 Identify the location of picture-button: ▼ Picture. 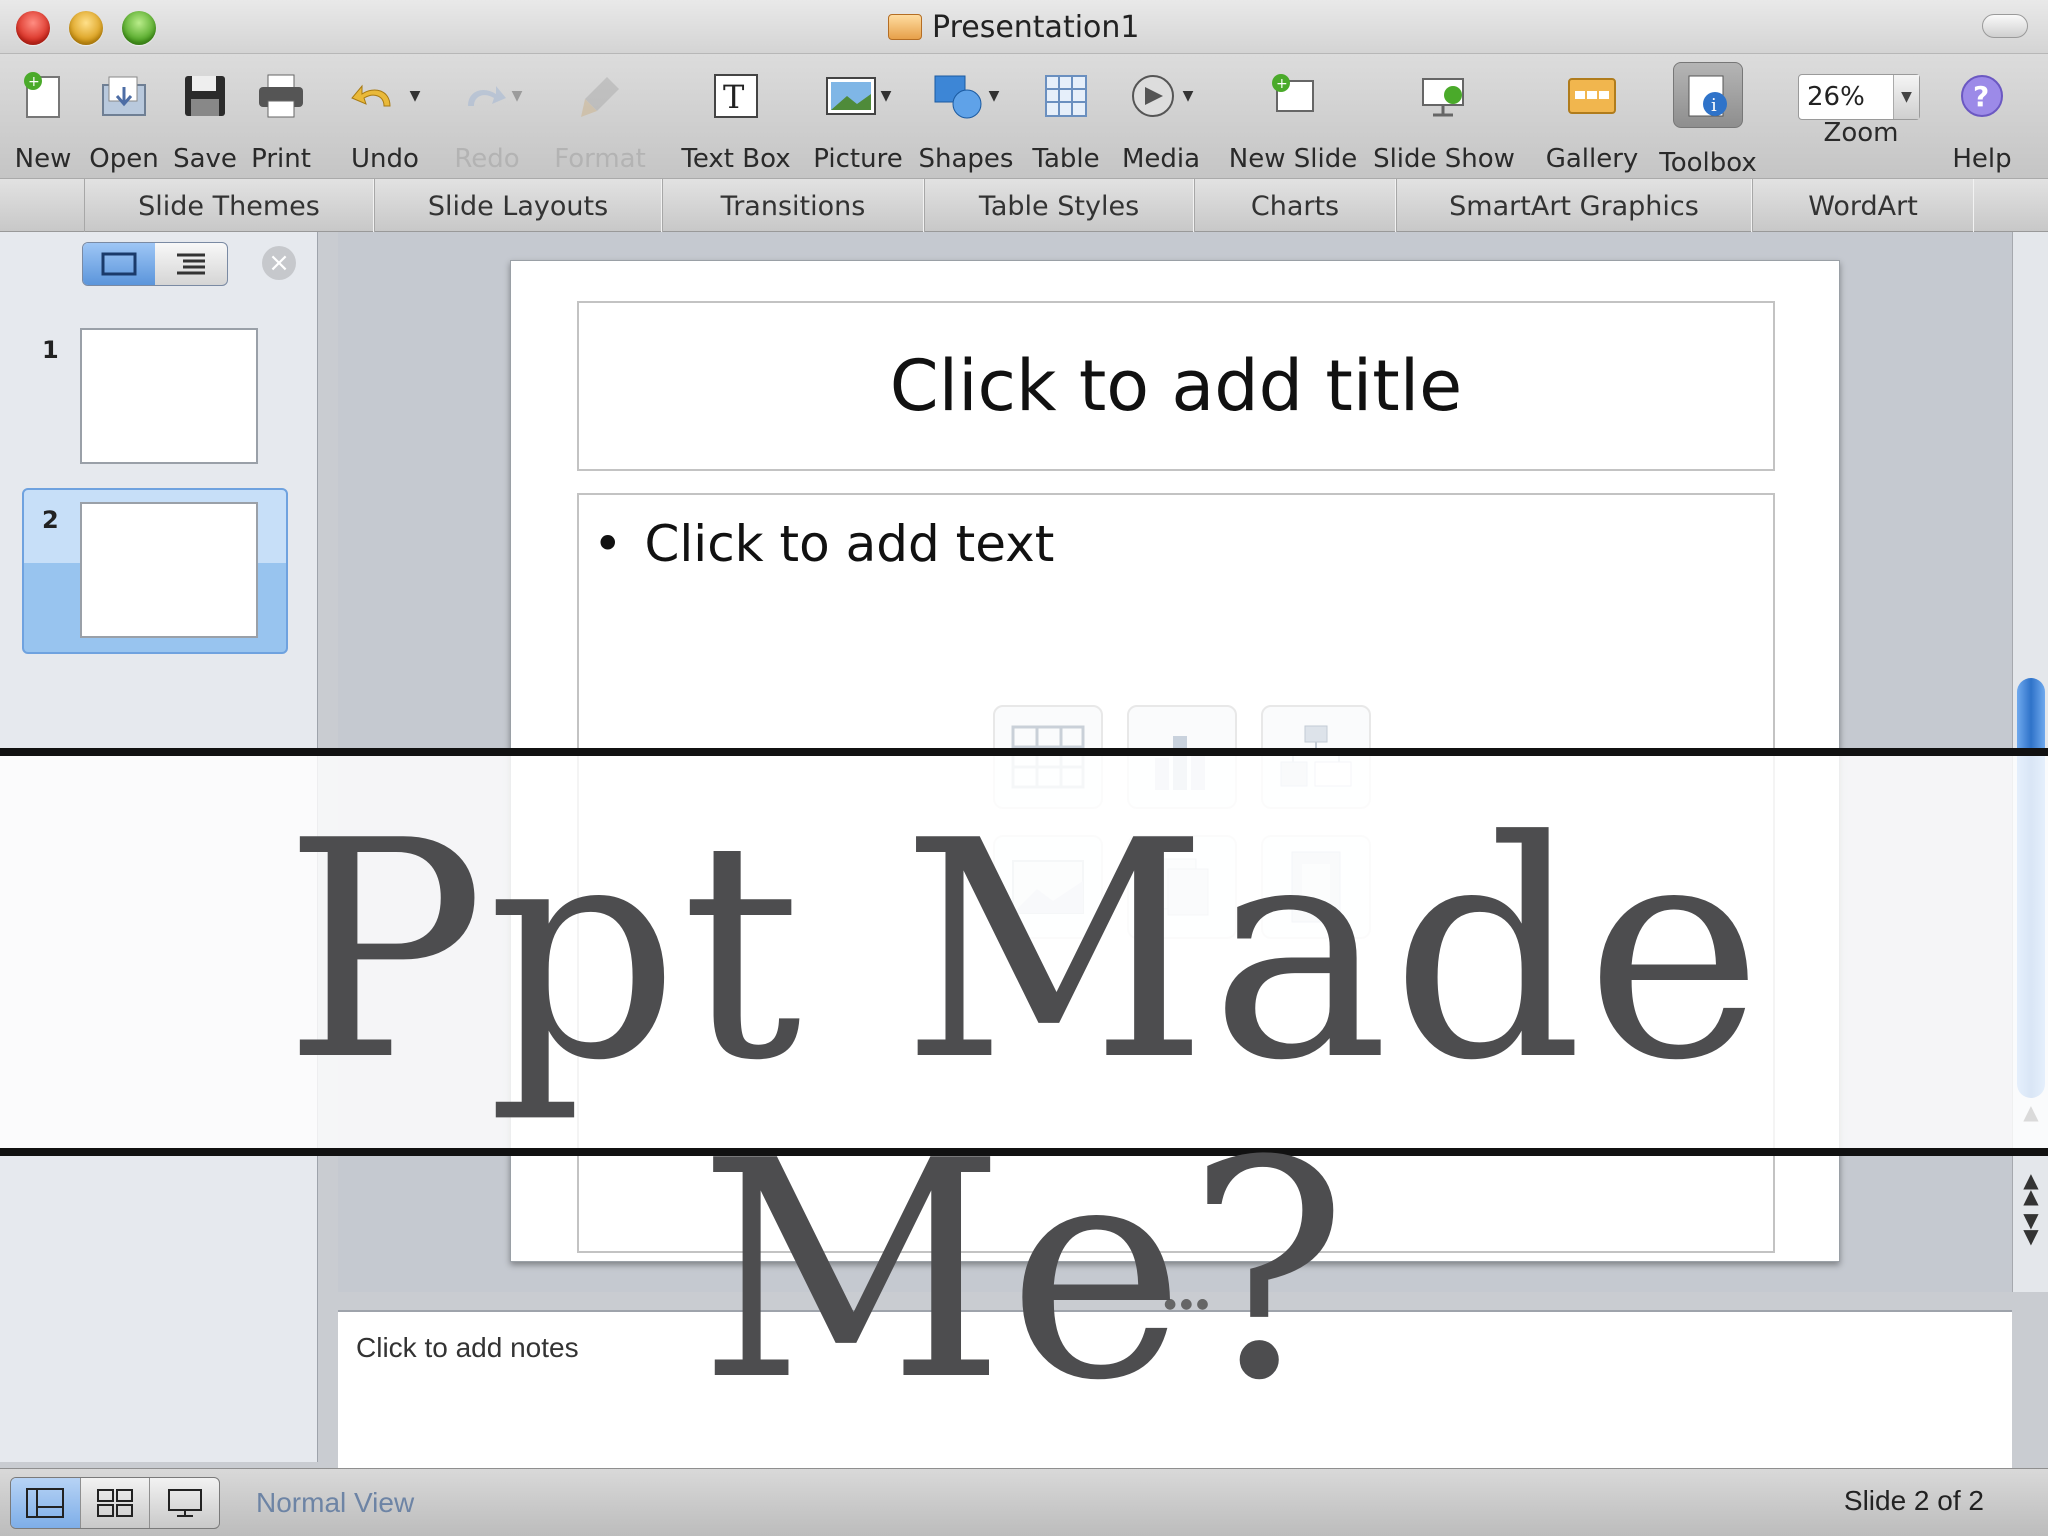
(858, 119).